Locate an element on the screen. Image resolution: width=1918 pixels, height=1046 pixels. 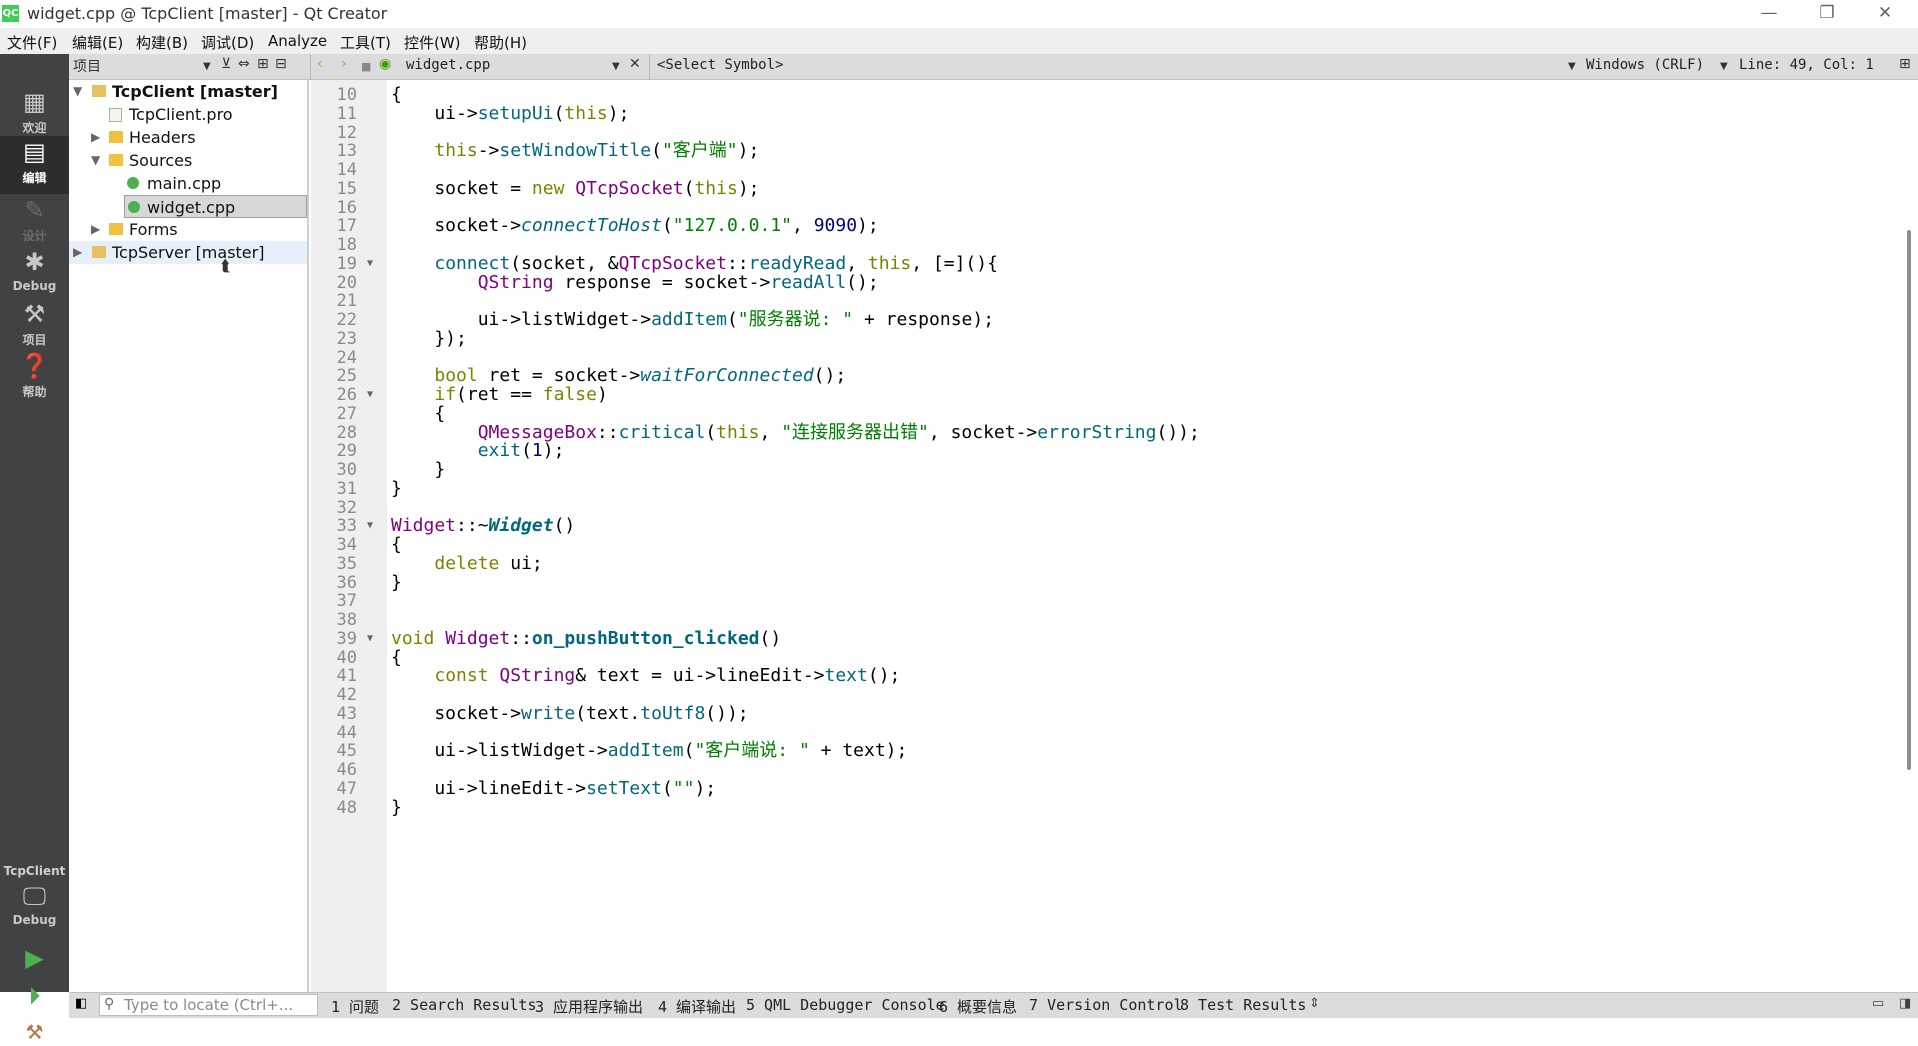
tree-item-label: TcpServer [master] is located at coordinates (188, 252).